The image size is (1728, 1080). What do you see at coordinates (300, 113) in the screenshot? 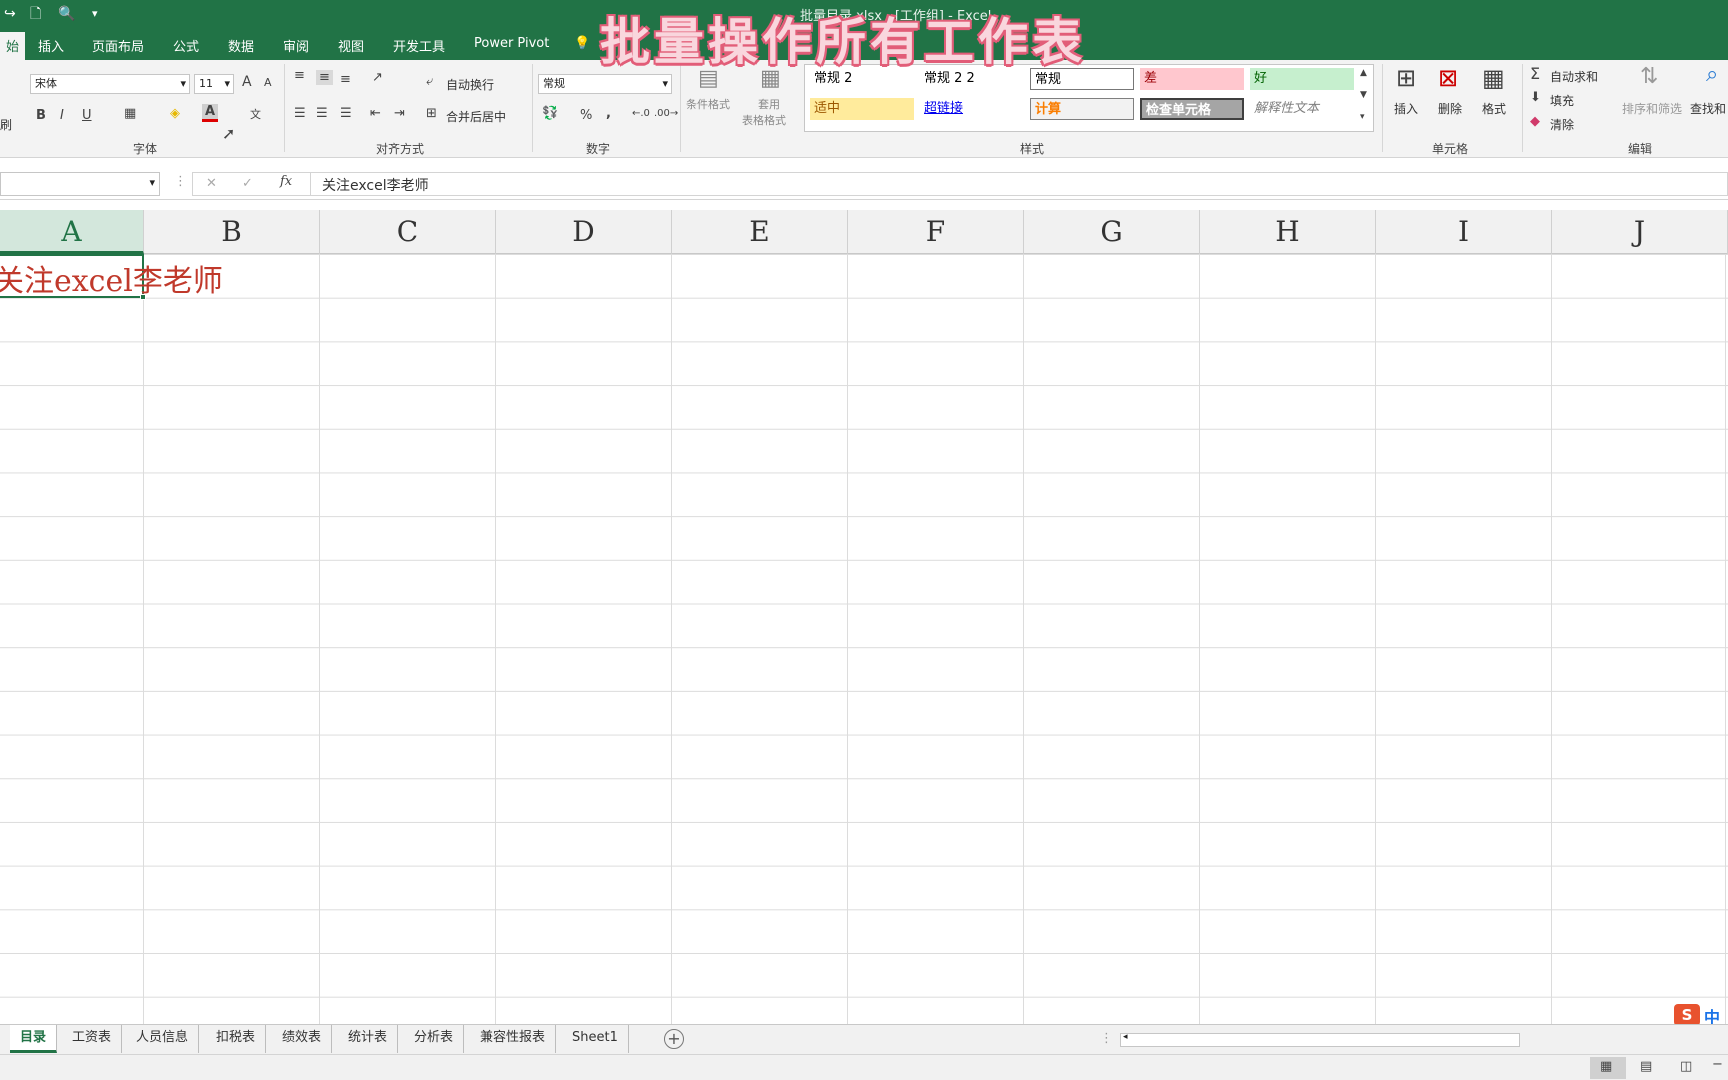
I see `align-left-icon: ☰` at bounding box center [300, 113].